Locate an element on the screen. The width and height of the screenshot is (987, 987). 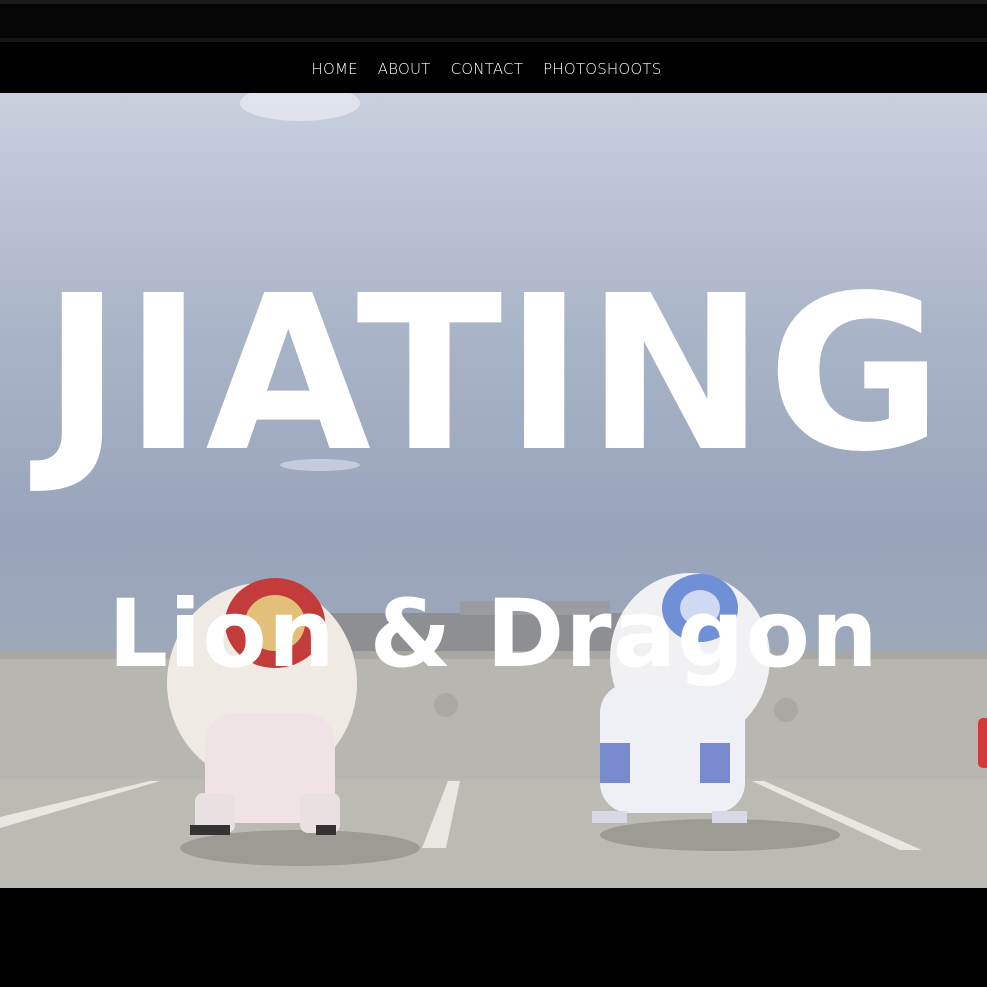
divider is located at coordinates (493, 40).